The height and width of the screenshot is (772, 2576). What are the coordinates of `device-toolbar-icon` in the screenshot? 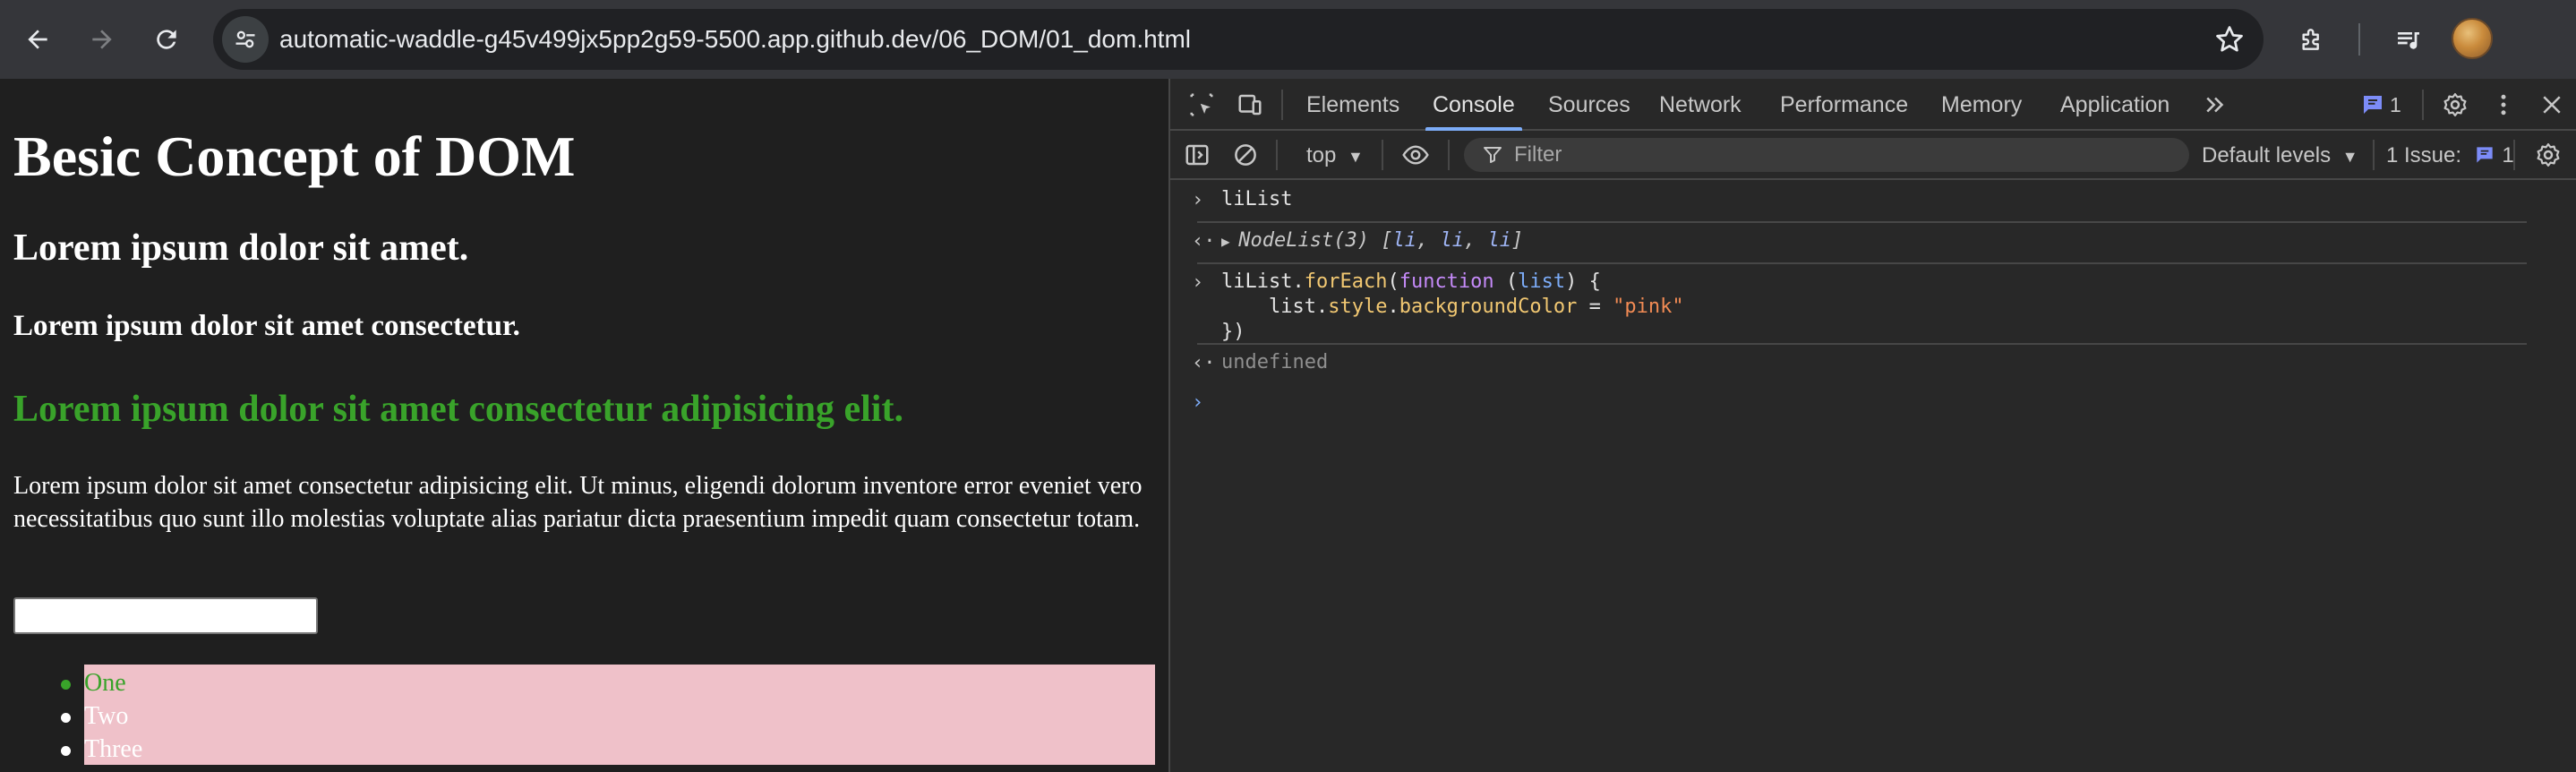 It's located at (1250, 105).